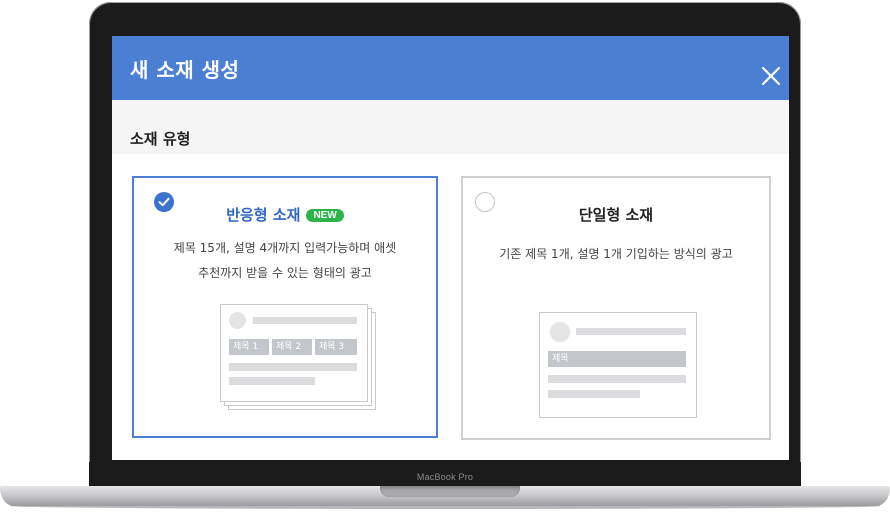 The width and height of the screenshot is (890, 515). Describe the element at coordinates (336, 347) in the screenshot. I see `title-chip: 제목 3` at that location.